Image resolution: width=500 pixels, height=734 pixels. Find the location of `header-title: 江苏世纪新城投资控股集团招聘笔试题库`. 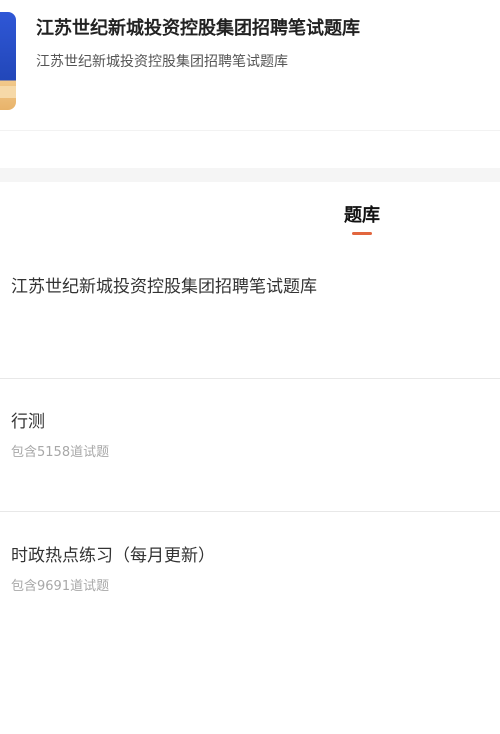

header-title: 江苏世纪新城投资控股集团招聘笔试题库 is located at coordinates (198, 28).